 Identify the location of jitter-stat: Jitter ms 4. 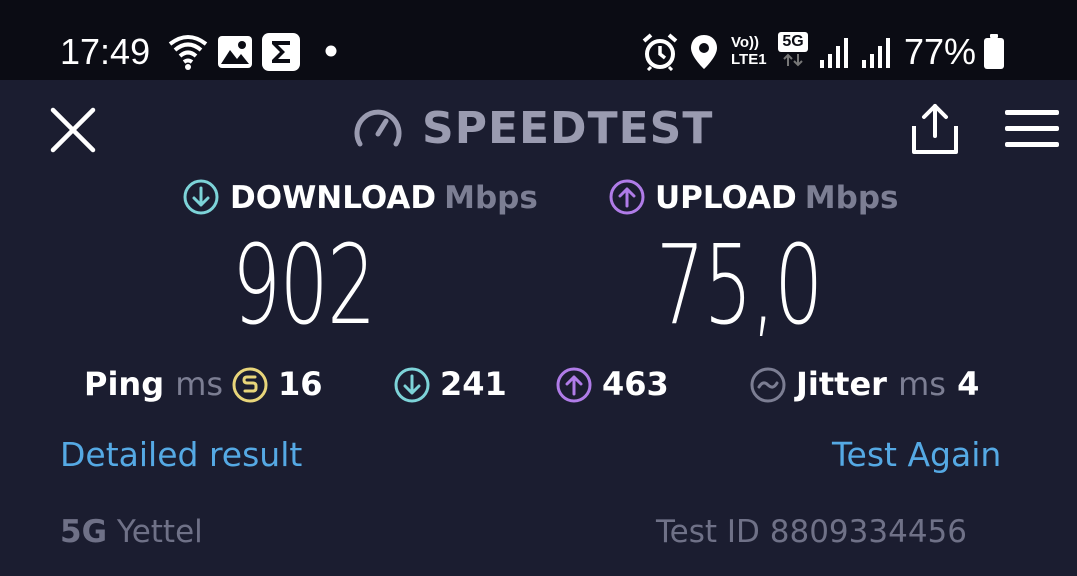
(887, 384).